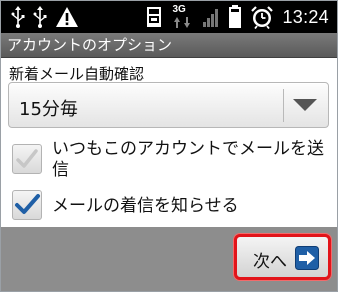 This screenshot has width=338, height=292. What do you see at coordinates (169, 45) in the screenshot?
I see `page-title: アカウントのオプション` at bounding box center [169, 45].